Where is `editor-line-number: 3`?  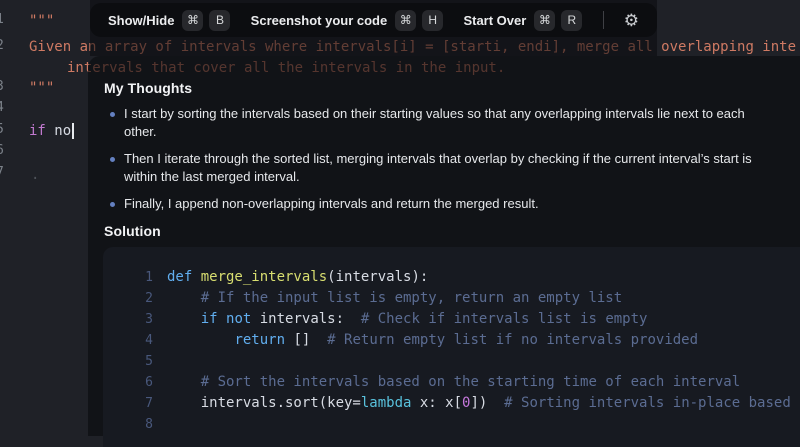 editor-line-number: 3 is located at coordinates (3, 86).